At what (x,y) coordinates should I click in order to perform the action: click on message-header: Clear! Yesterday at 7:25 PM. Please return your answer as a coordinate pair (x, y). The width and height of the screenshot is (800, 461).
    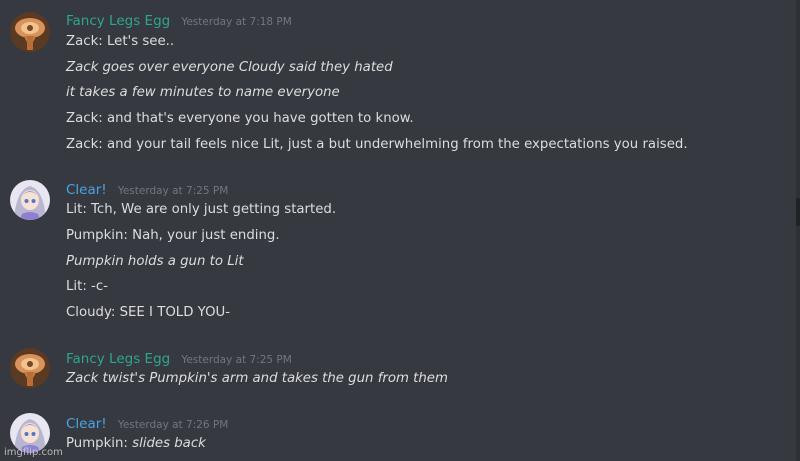
    Looking at the image, I should click on (147, 188).